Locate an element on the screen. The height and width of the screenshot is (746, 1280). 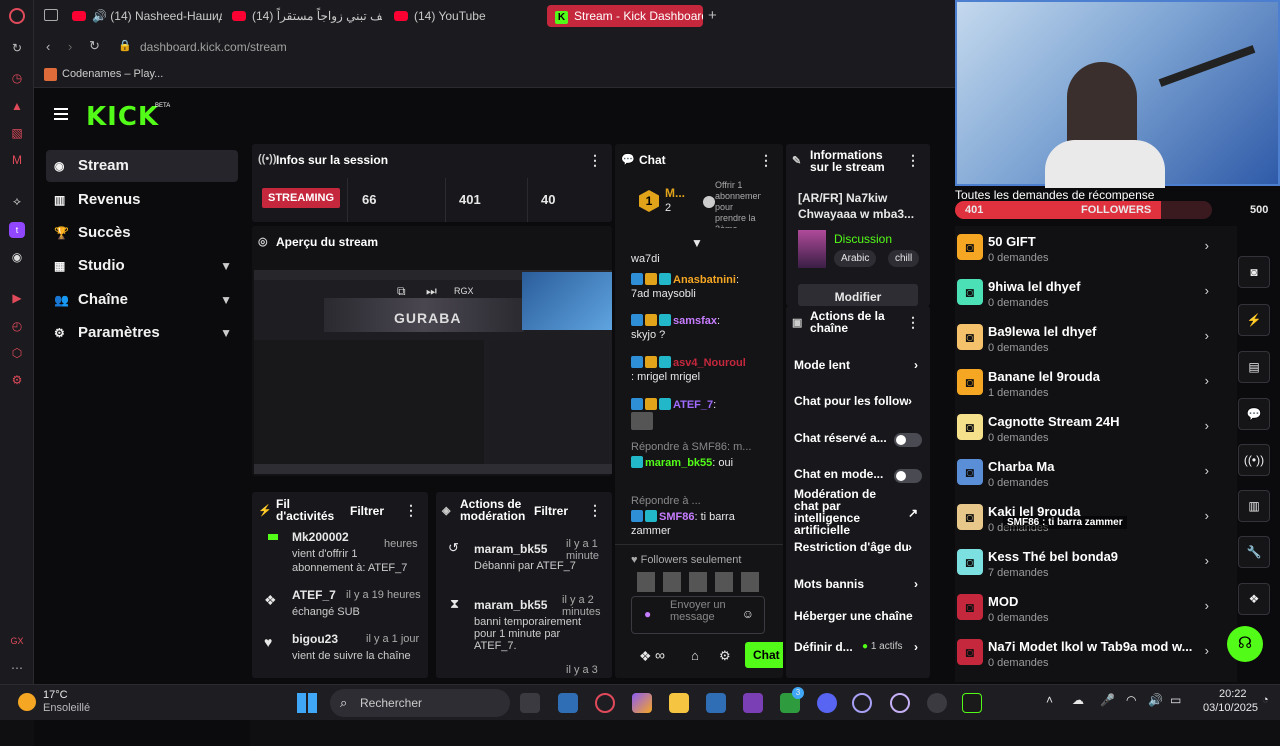
activity-user: bigou23 is located at coordinates (315, 639).